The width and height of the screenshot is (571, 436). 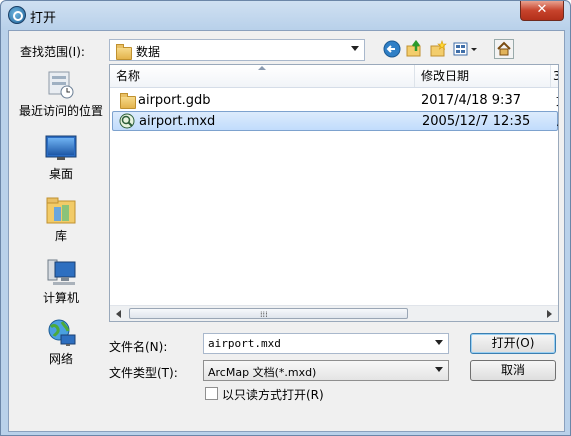 What do you see at coordinates (127, 121) in the screenshot?
I see `arcmap-document-icon` at bounding box center [127, 121].